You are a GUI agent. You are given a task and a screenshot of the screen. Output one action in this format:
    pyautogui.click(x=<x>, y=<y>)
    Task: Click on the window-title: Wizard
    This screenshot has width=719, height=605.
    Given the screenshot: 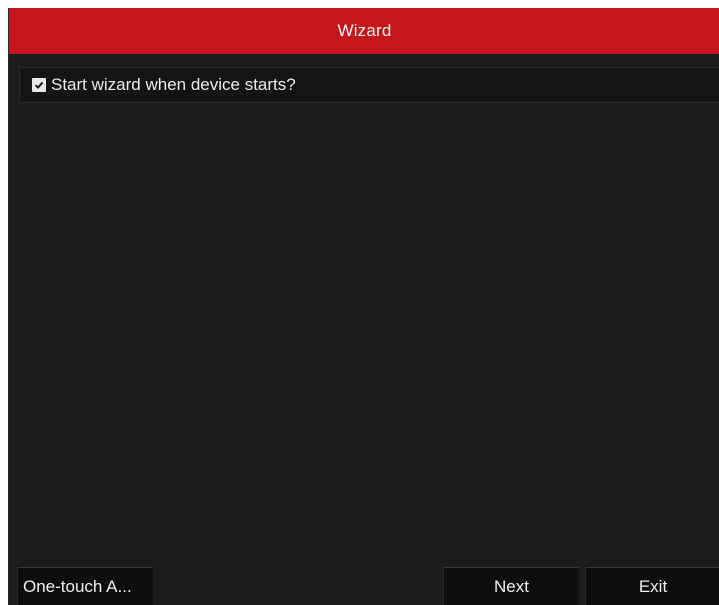 What is the action you would take?
    pyautogui.click(x=364, y=30)
    